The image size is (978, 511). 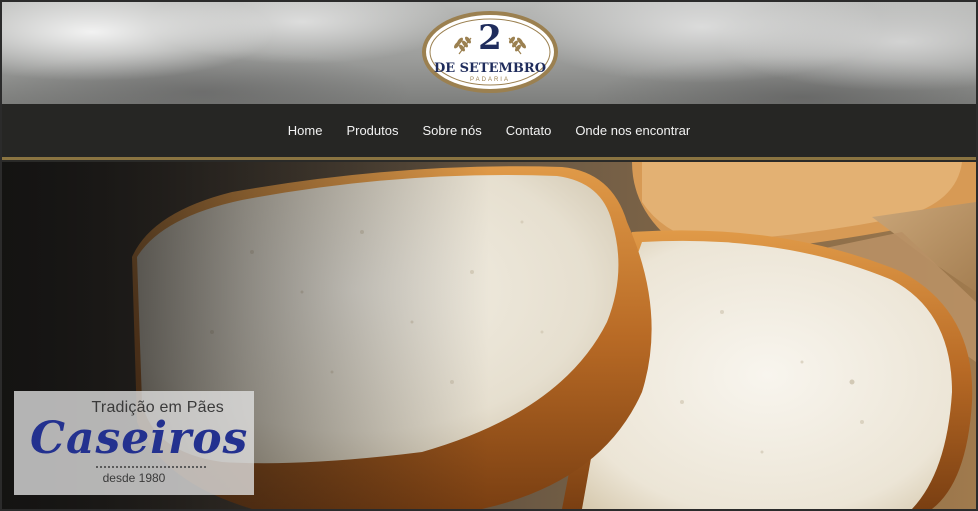 What do you see at coordinates (134, 478) in the screenshot?
I see `badge-sub-text: desde 1980` at bounding box center [134, 478].